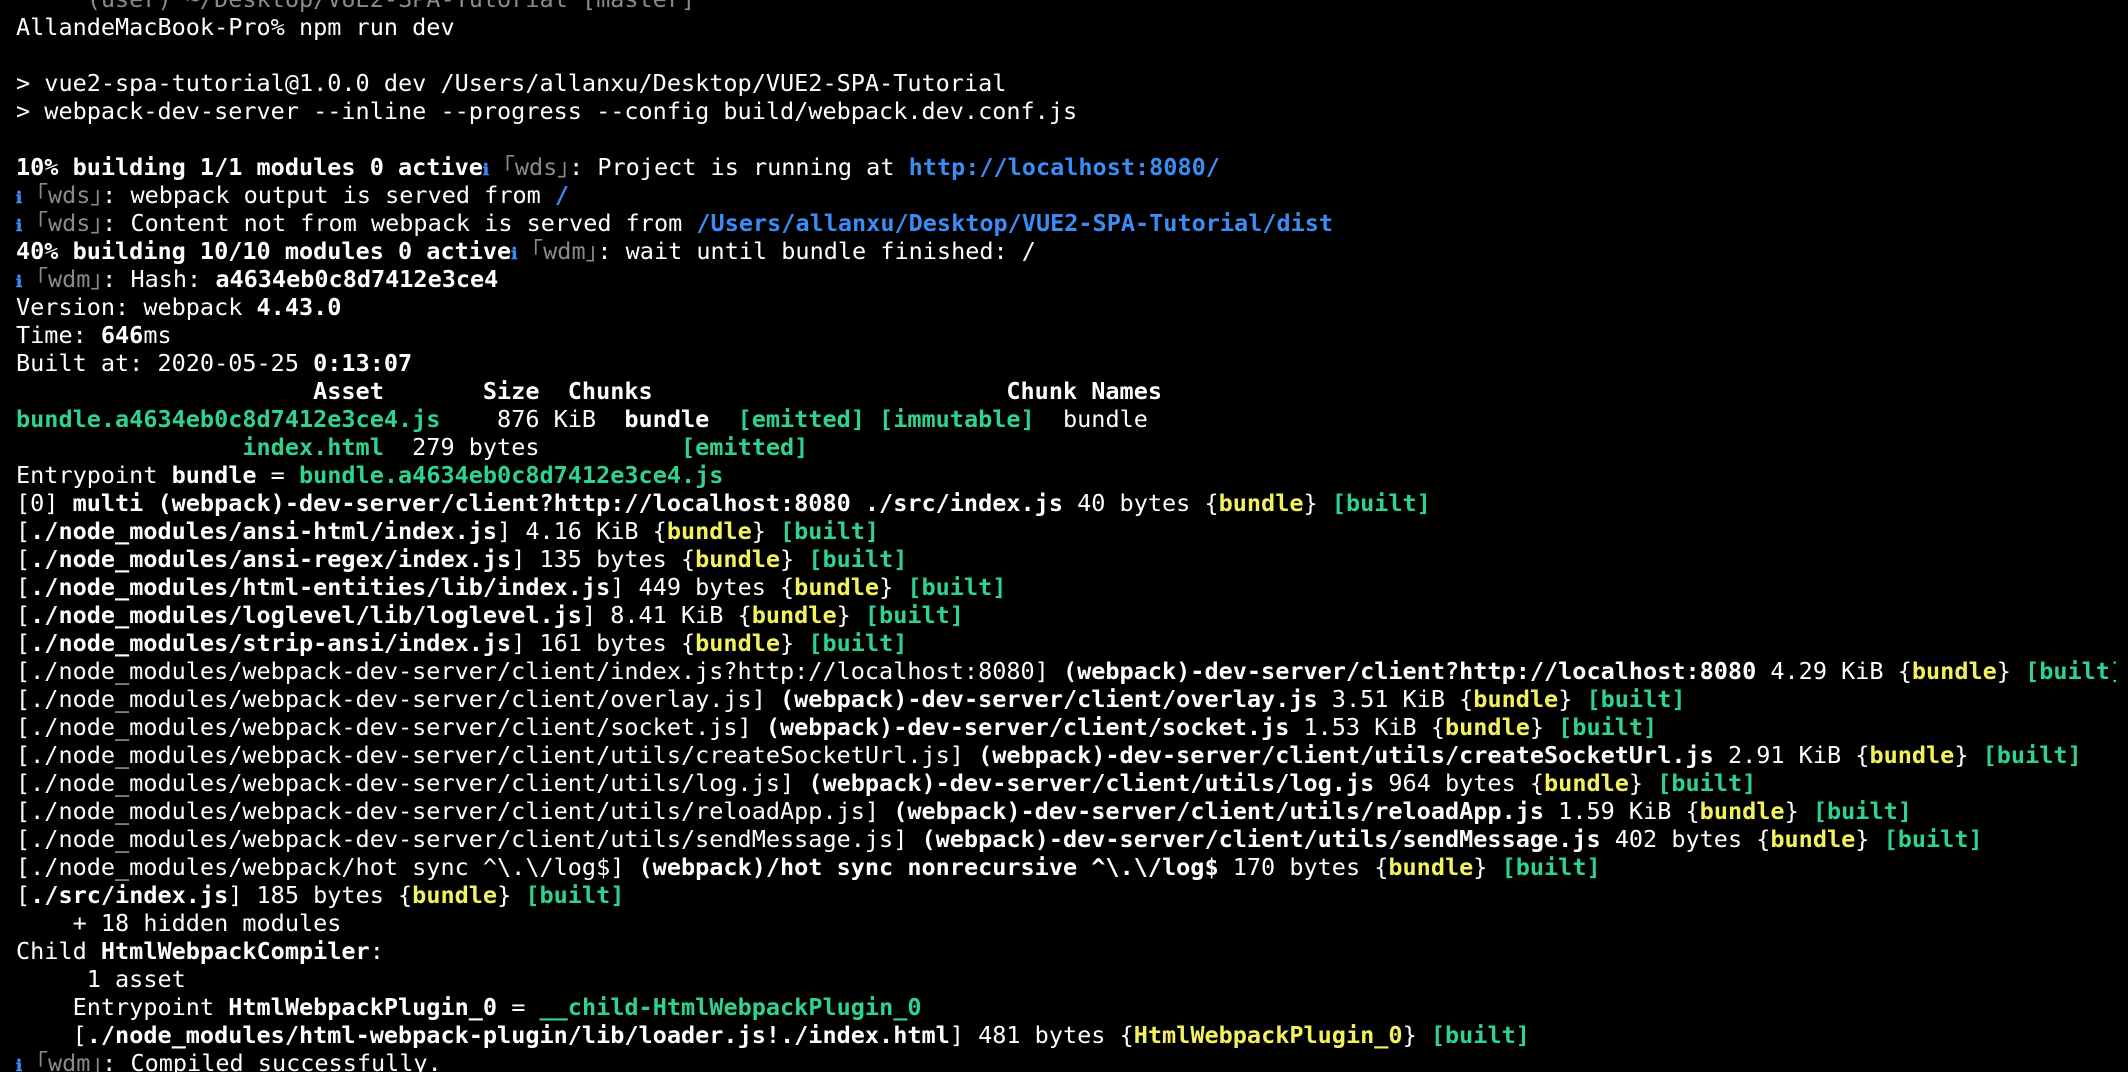  Describe the element at coordinates (589, 391) in the screenshot. I see `terminal-text: Asset Size Chunks Chunk Names` at that location.